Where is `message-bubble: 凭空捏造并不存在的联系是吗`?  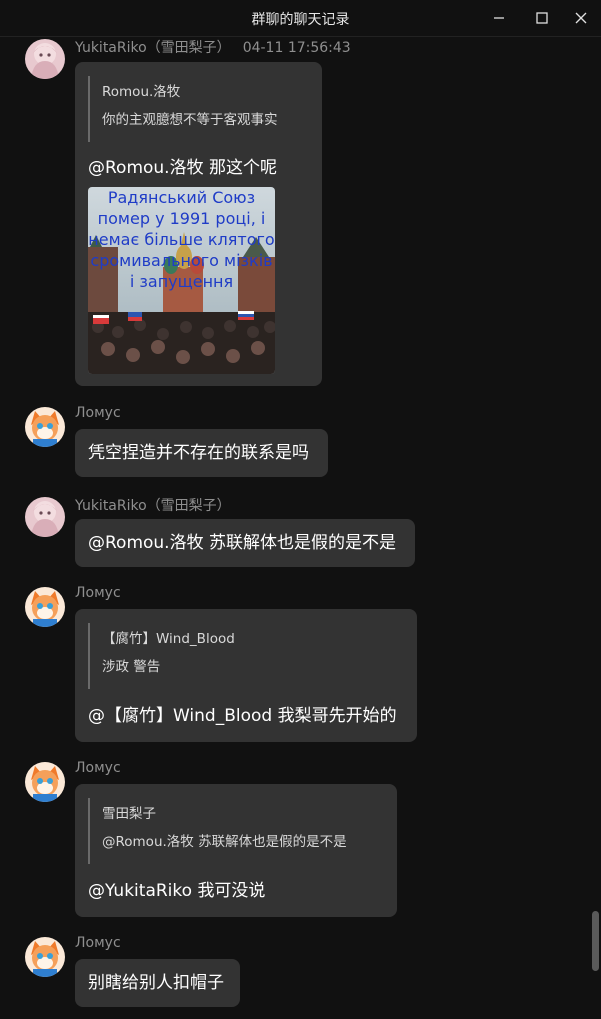 message-bubble: 凭空捏造并不存在的联系是吗 is located at coordinates (201, 453).